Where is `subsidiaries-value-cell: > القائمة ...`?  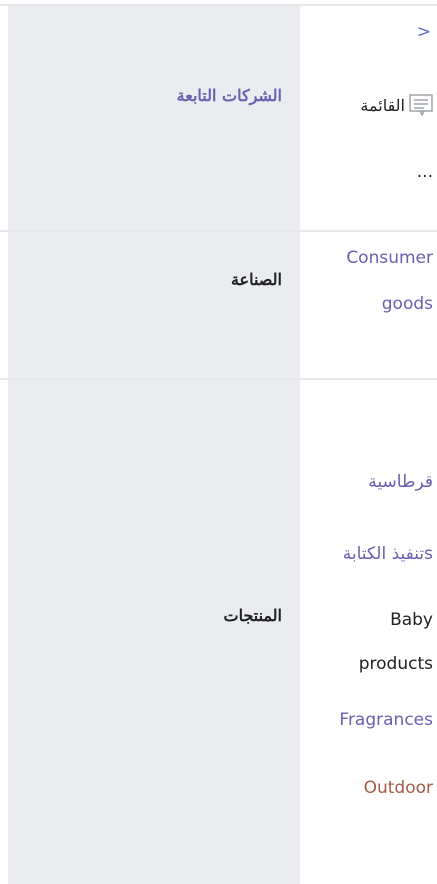
subsidiaries-value-cell: > القائمة ... is located at coordinates (368, 119).